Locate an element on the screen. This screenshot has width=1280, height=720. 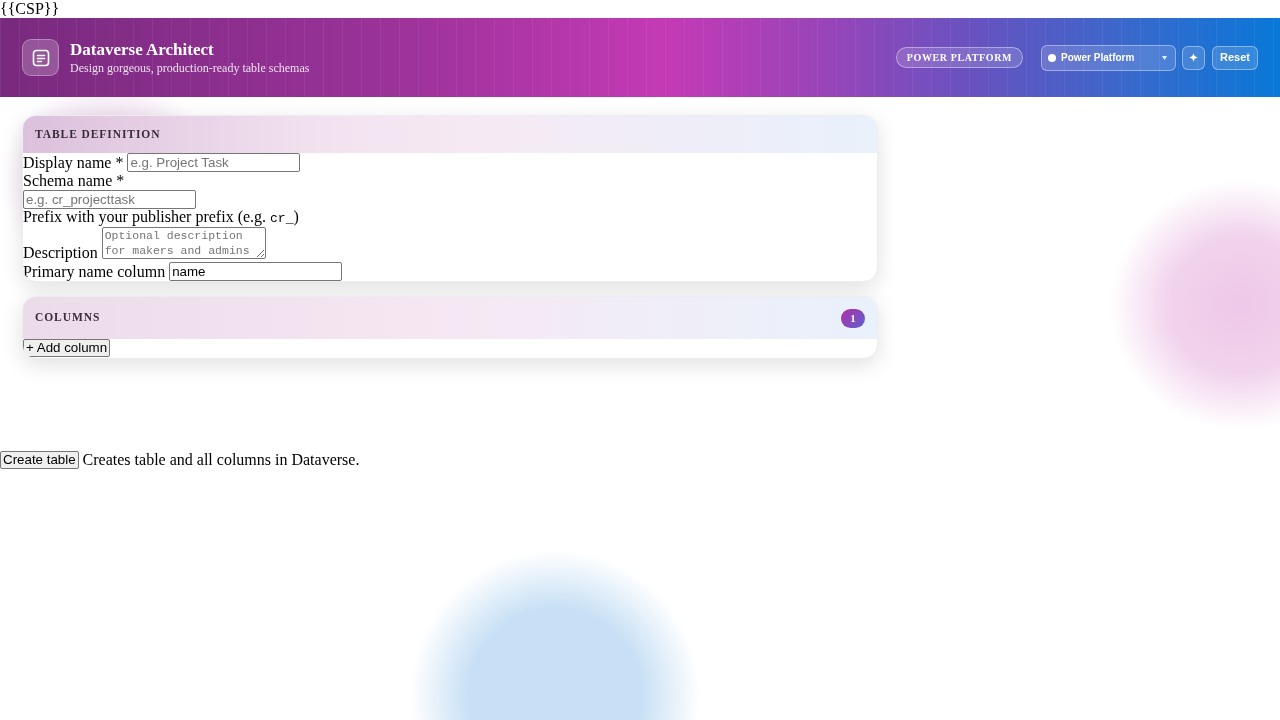
sparkle-icon is located at coordinates (1193, 57).